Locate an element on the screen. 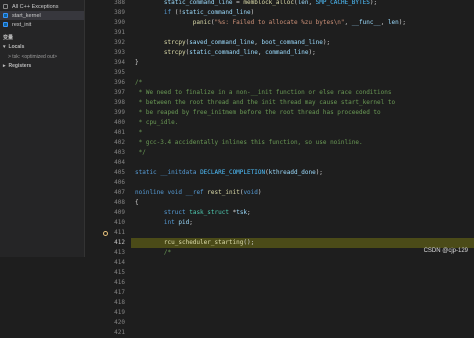  breakpoint-label: All C++ Exceptions is located at coordinates (35, 6).